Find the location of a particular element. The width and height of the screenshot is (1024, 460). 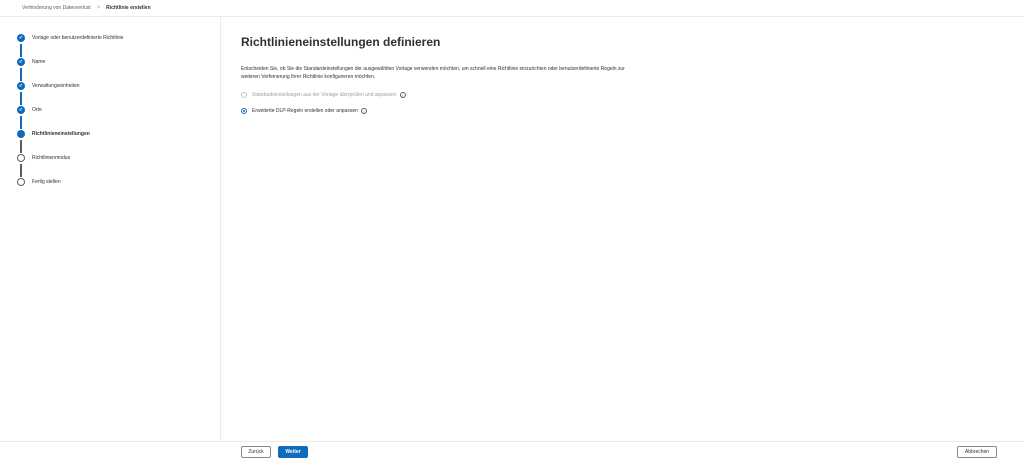

step-label: Name is located at coordinates (39, 62).